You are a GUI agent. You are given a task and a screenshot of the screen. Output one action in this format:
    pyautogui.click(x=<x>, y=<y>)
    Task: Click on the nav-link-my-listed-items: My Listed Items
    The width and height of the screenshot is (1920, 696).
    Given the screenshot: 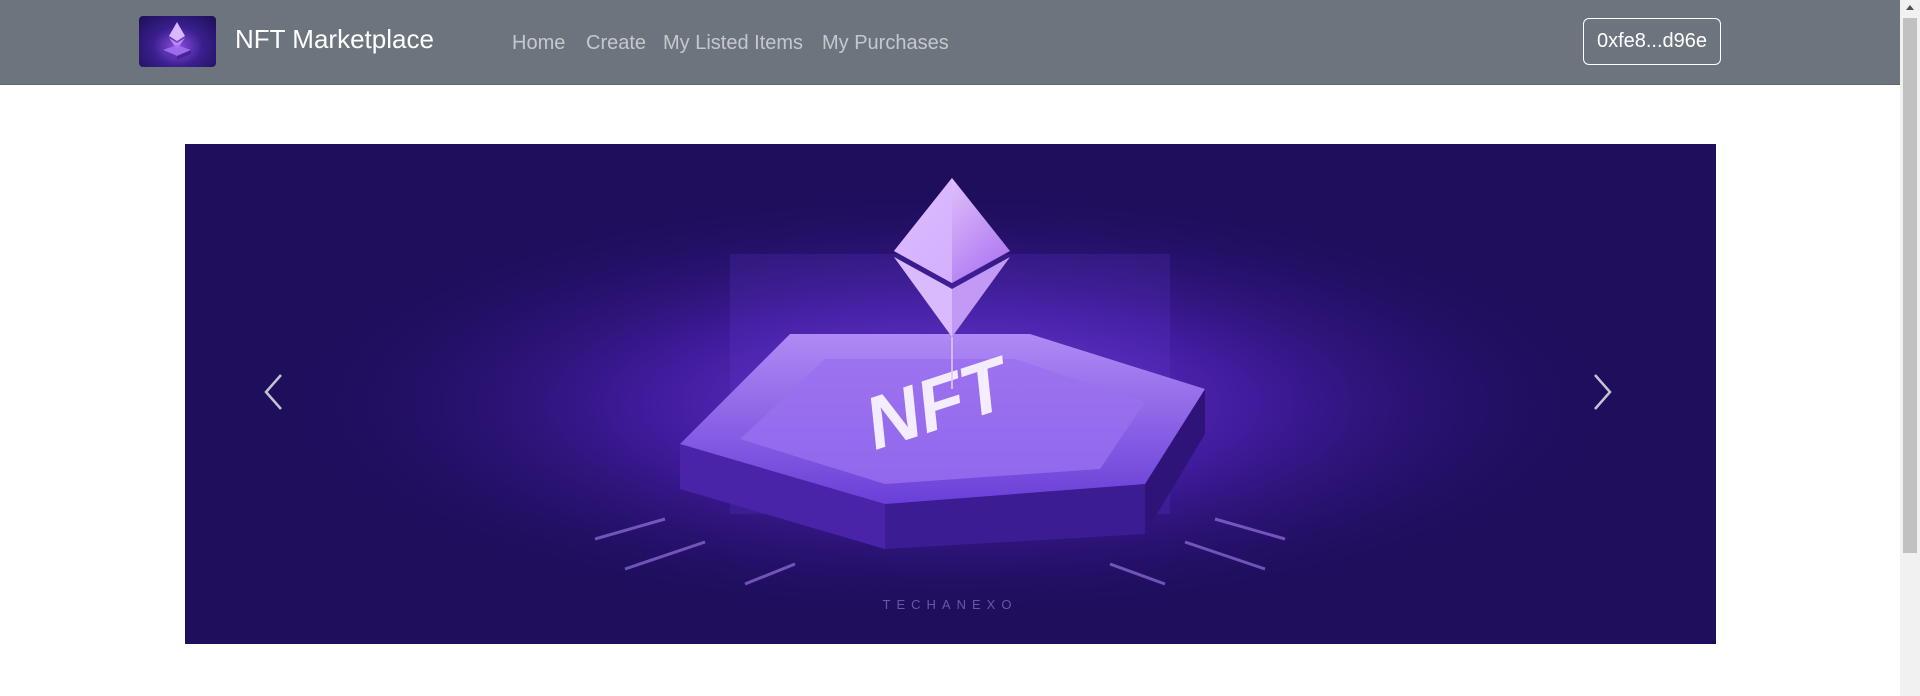 What is the action you would take?
    pyautogui.click(x=733, y=43)
    